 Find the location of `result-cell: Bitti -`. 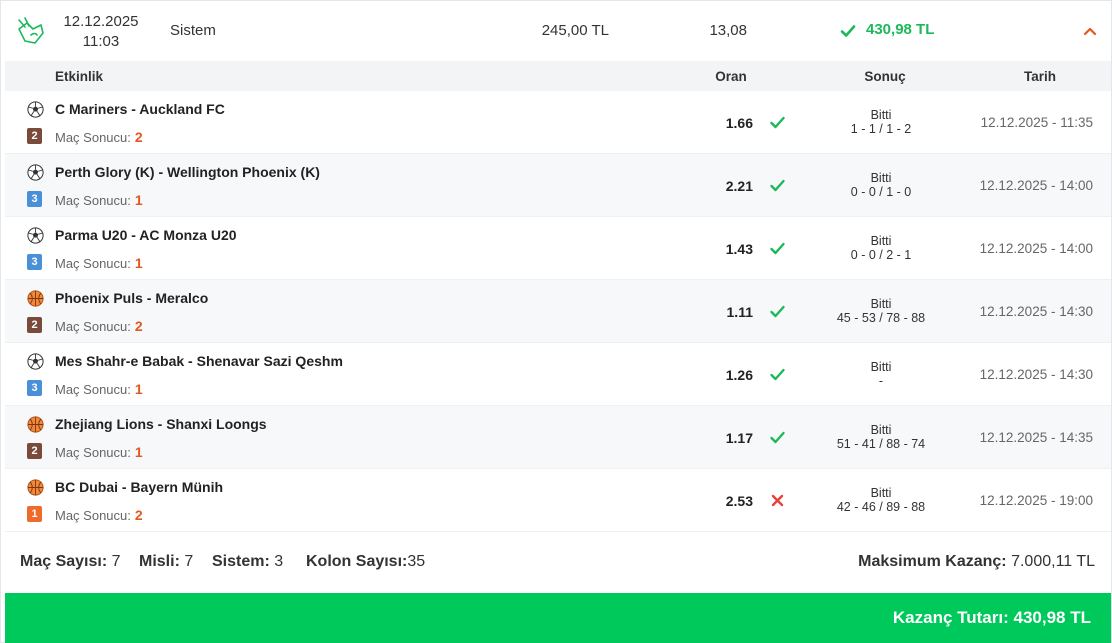

result-cell: Bitti - is located at coordinates (881, 374).